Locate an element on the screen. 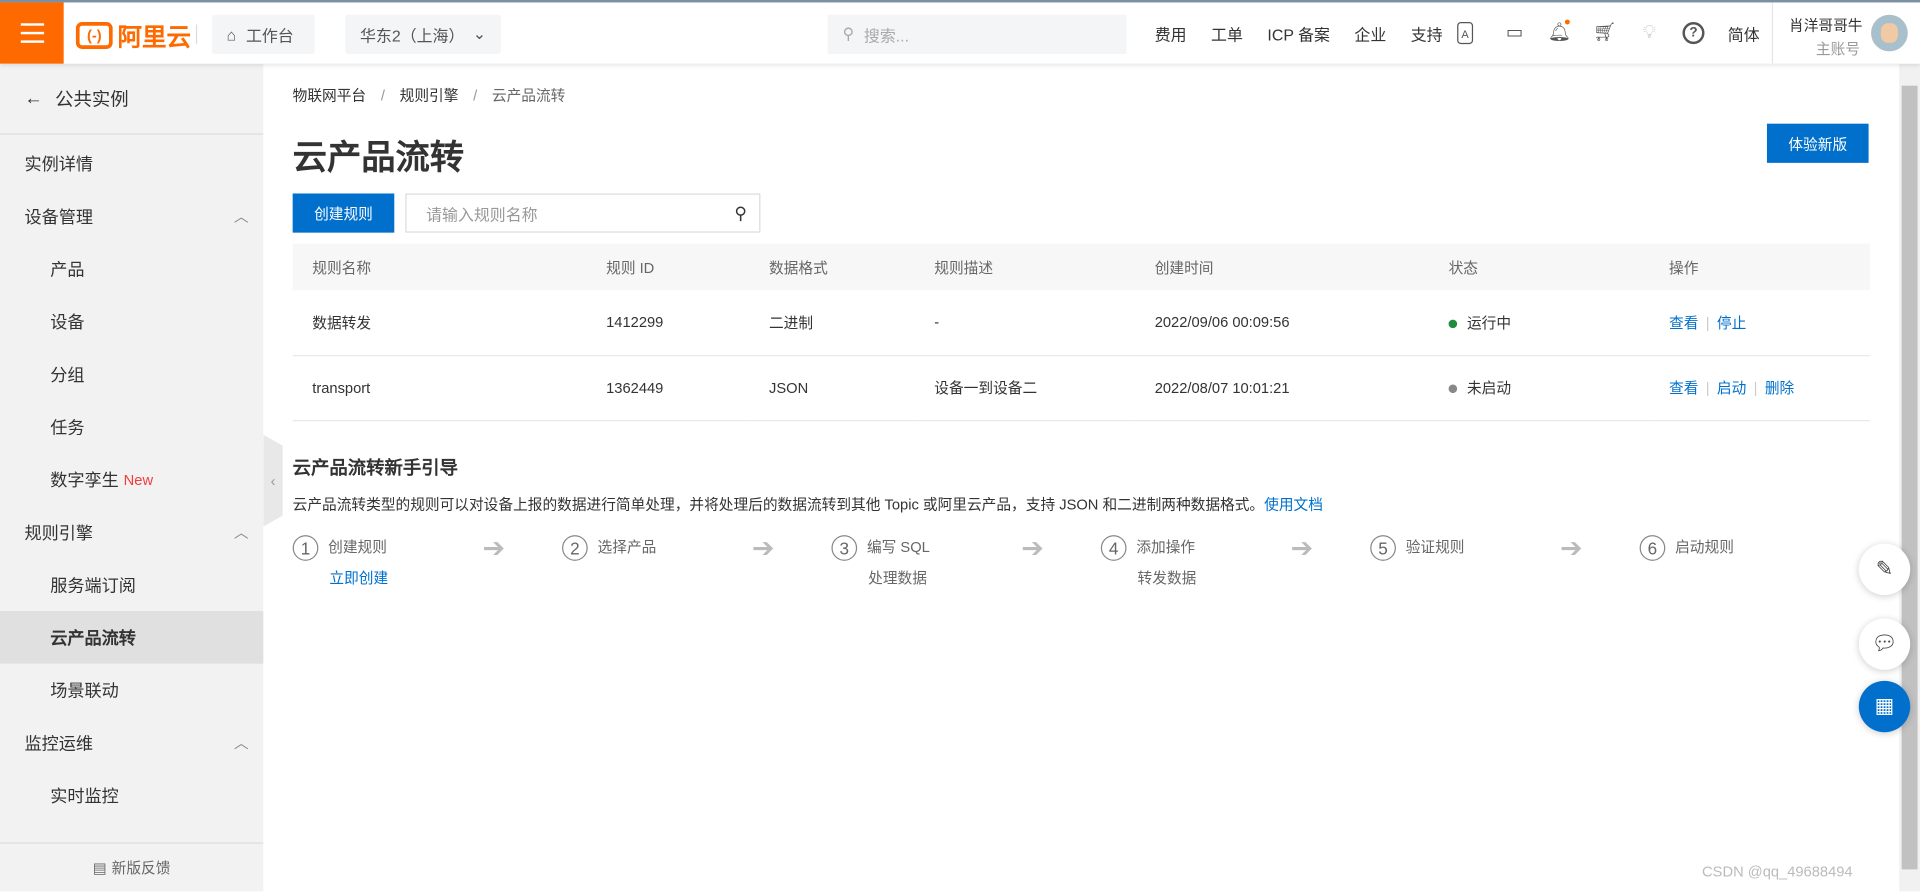 The image size is (1920, 892). status-dot is located at coordinates (1453, 323).